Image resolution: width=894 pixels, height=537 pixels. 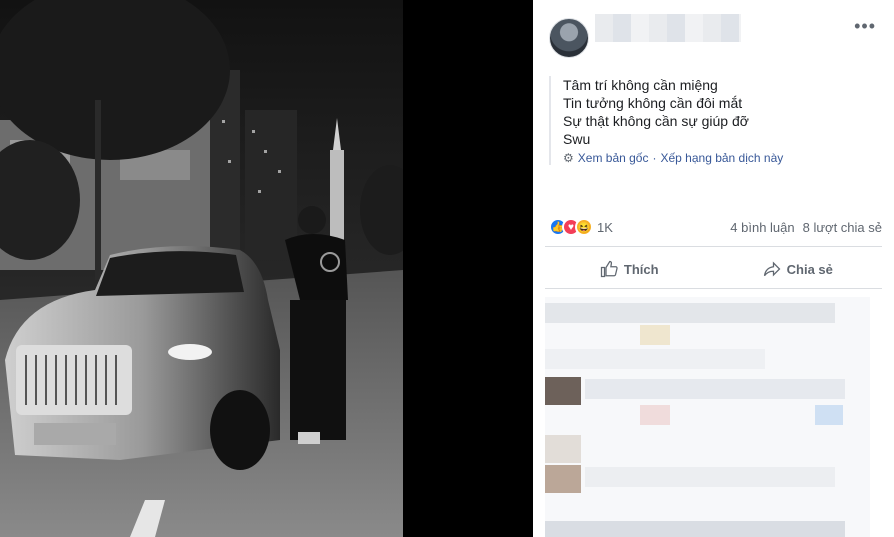 What do you see at coordinates (656, 121) in the screenshot?
I see `caption-line: Sự thật không cần sự giúp đỡ` at bounding box center [656, 121].